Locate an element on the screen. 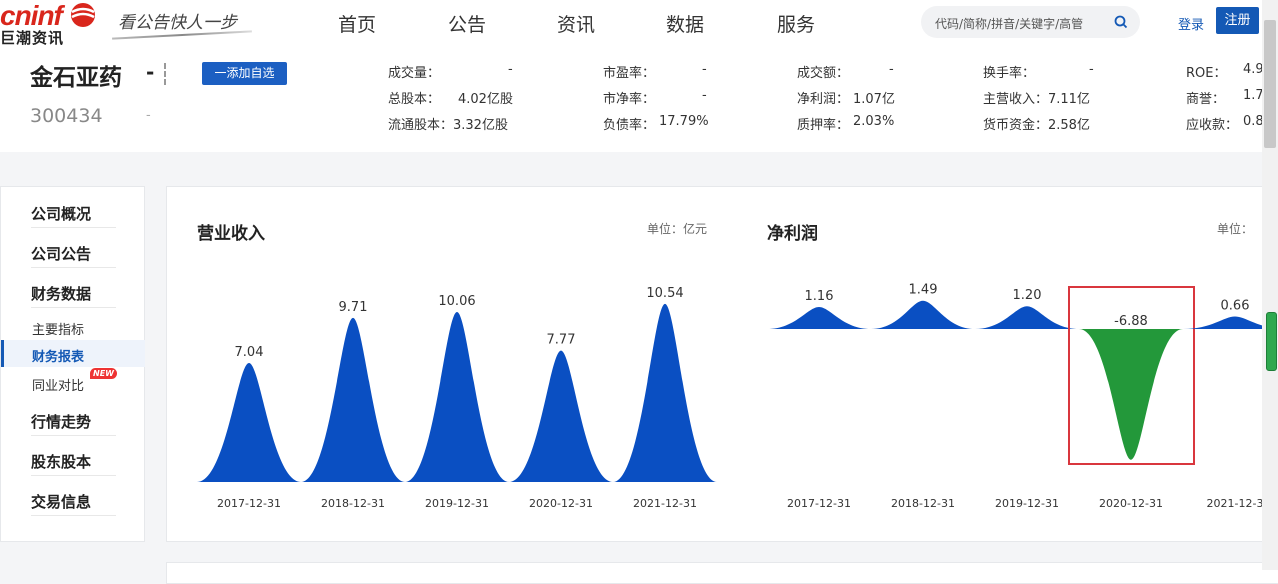  stock-code: 300434 is located at coordinates (66, 116).